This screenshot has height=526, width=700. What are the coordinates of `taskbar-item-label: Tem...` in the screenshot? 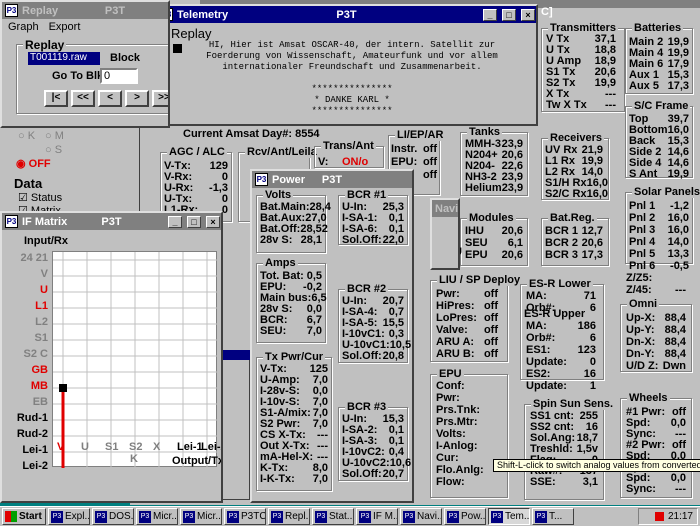 It's located at (517, 516).